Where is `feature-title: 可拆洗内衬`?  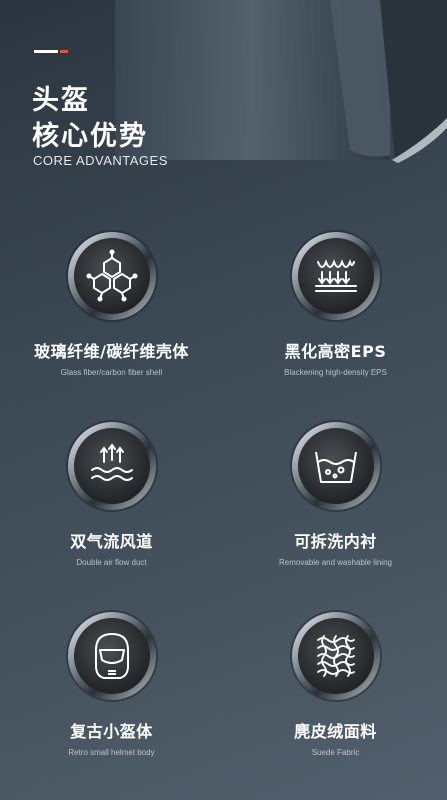 feature-title: 可拆洗内衬 is located at coordinates (335, 541).